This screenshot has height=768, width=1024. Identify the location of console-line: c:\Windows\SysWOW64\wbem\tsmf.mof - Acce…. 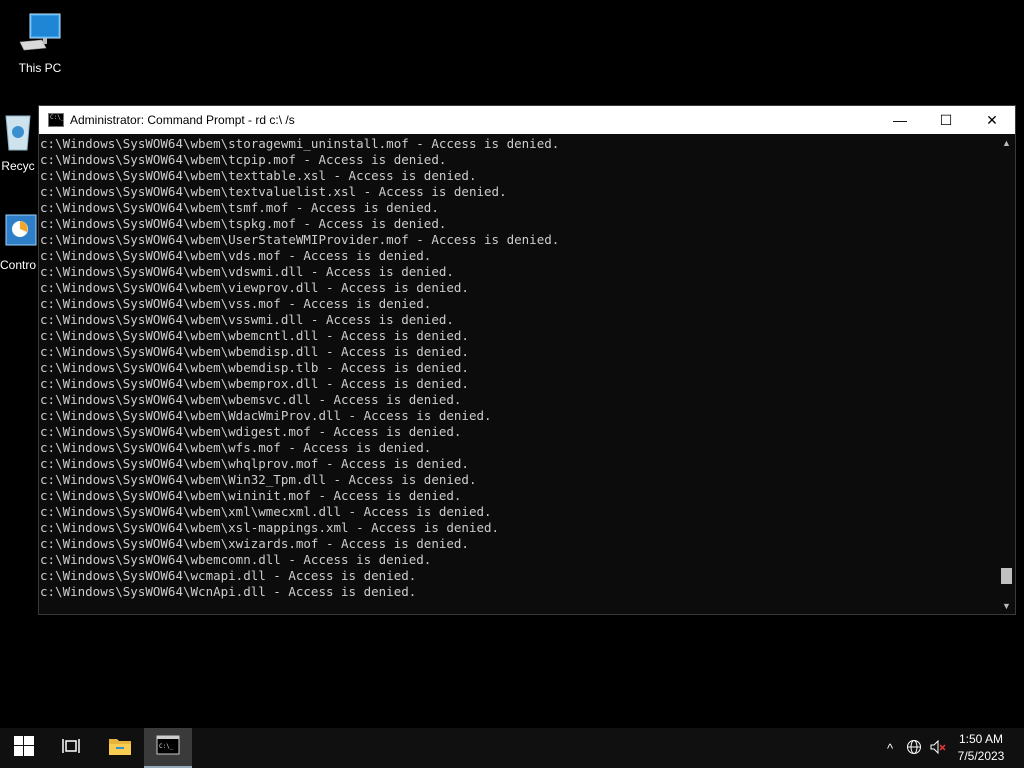
(239, 207).